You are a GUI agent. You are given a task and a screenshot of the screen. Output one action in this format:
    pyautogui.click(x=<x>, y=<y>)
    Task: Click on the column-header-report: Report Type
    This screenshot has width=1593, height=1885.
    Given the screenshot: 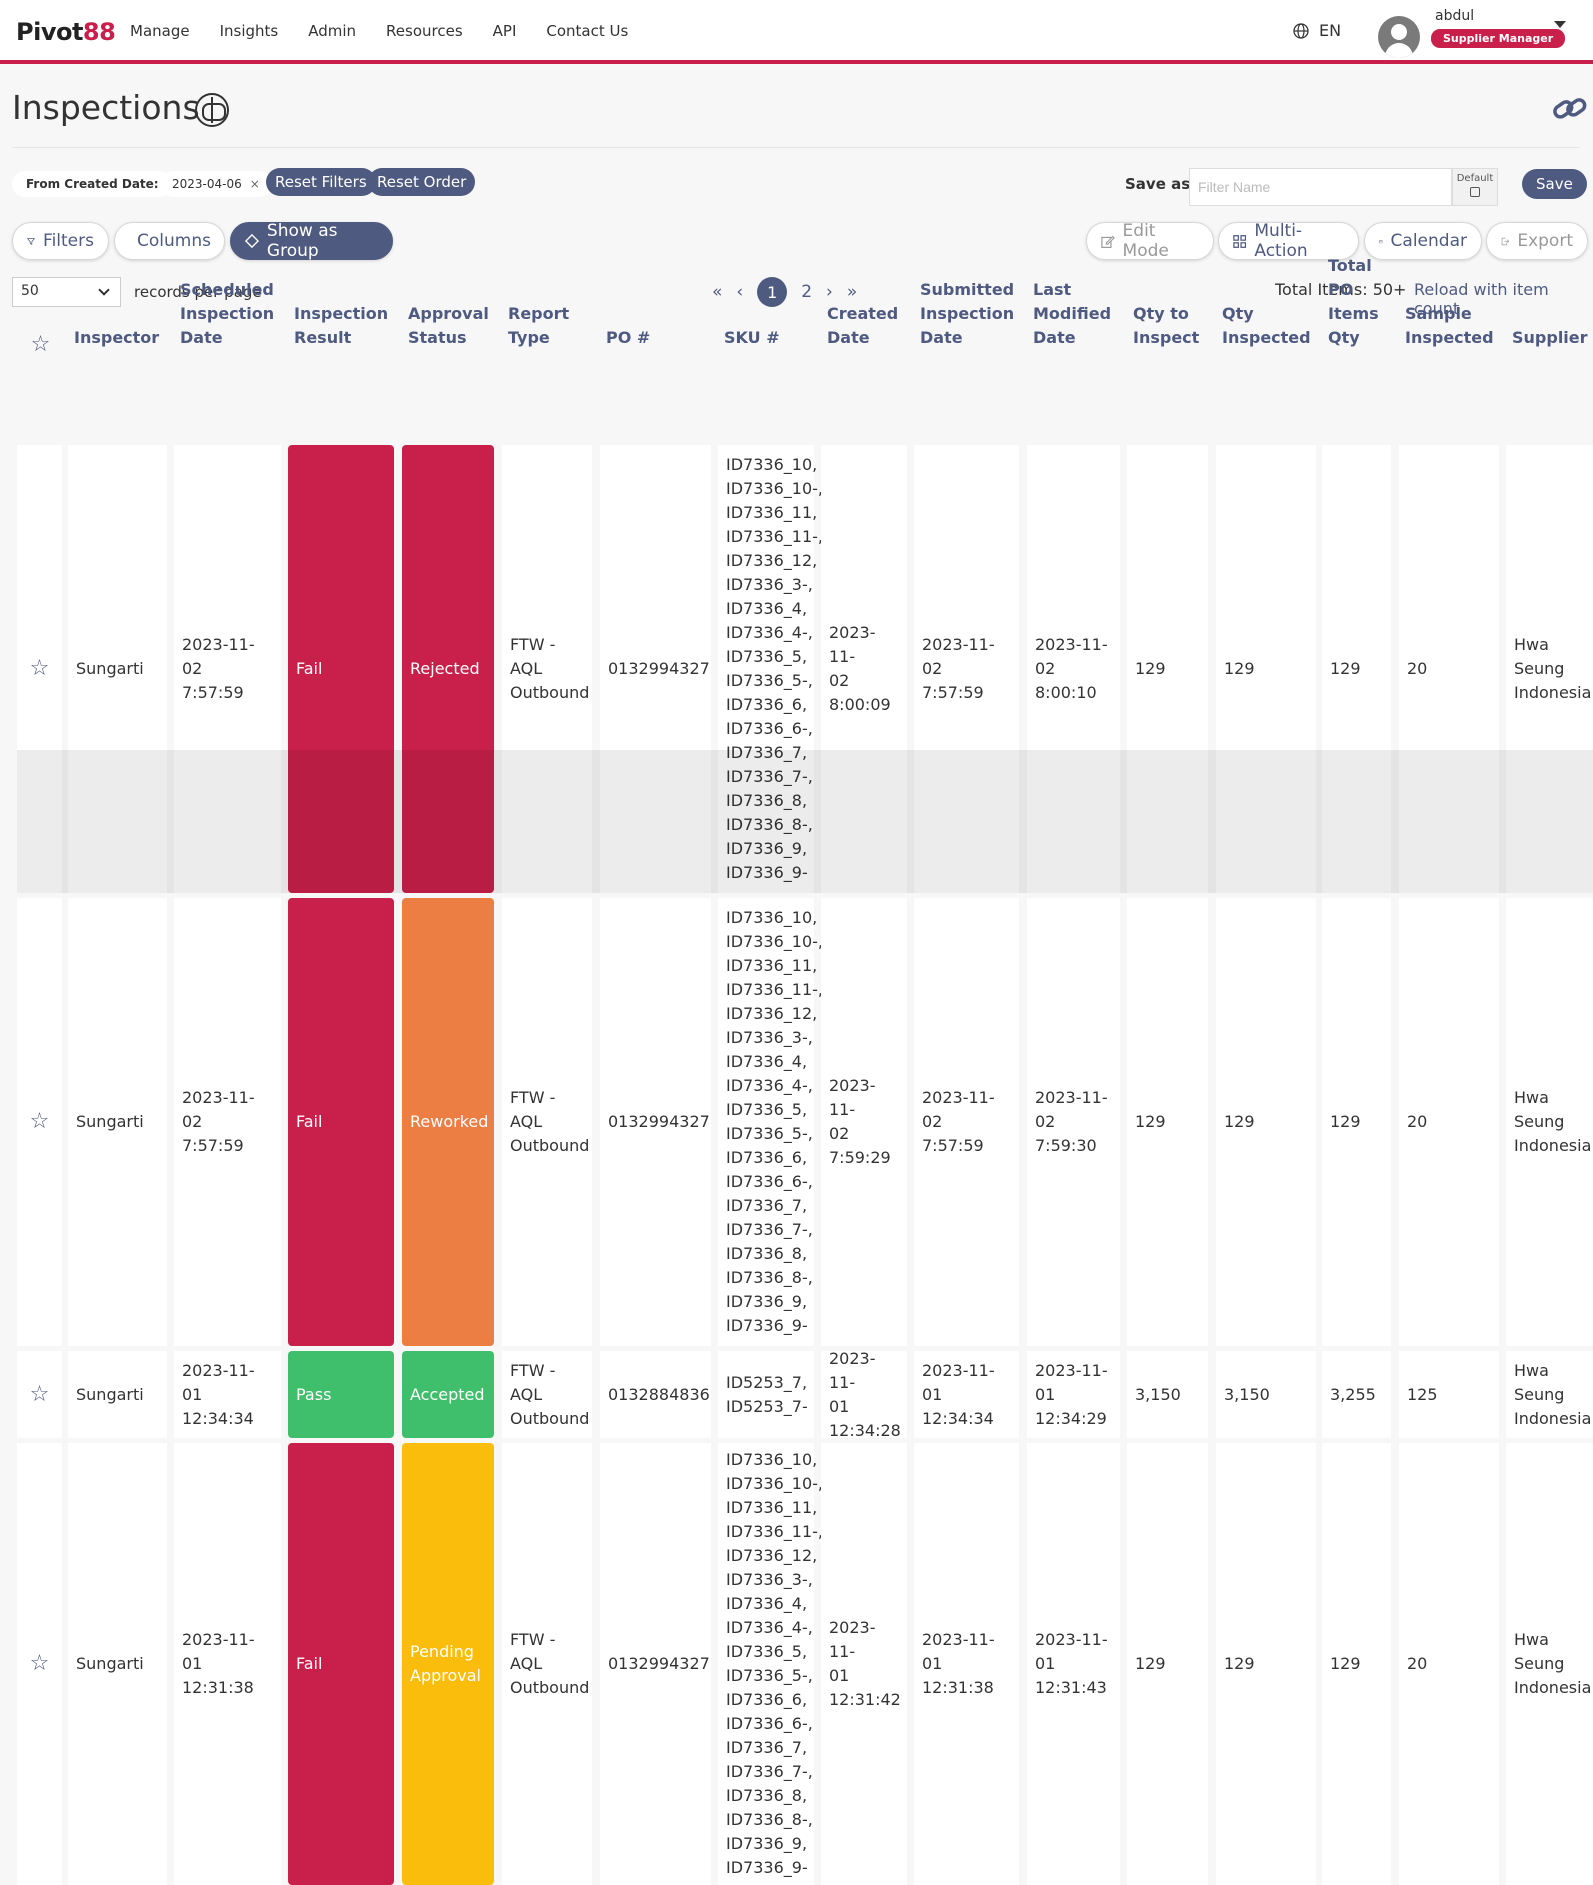 What is the action you would take?
    pyautogui.click(x=552, y=326)
    